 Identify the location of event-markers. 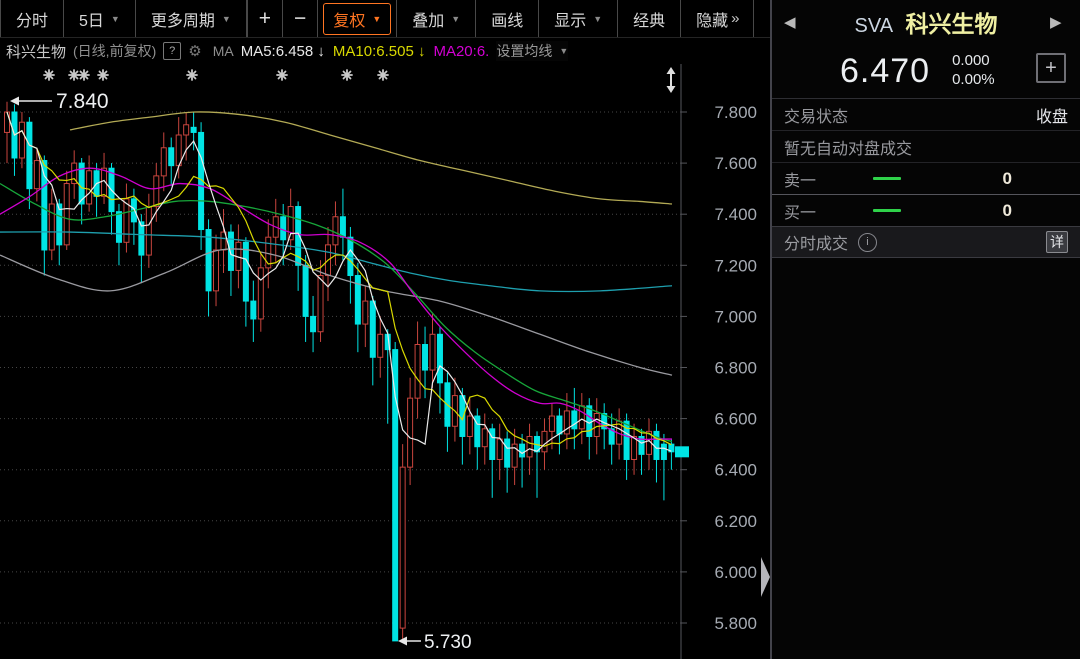
(216, 75).